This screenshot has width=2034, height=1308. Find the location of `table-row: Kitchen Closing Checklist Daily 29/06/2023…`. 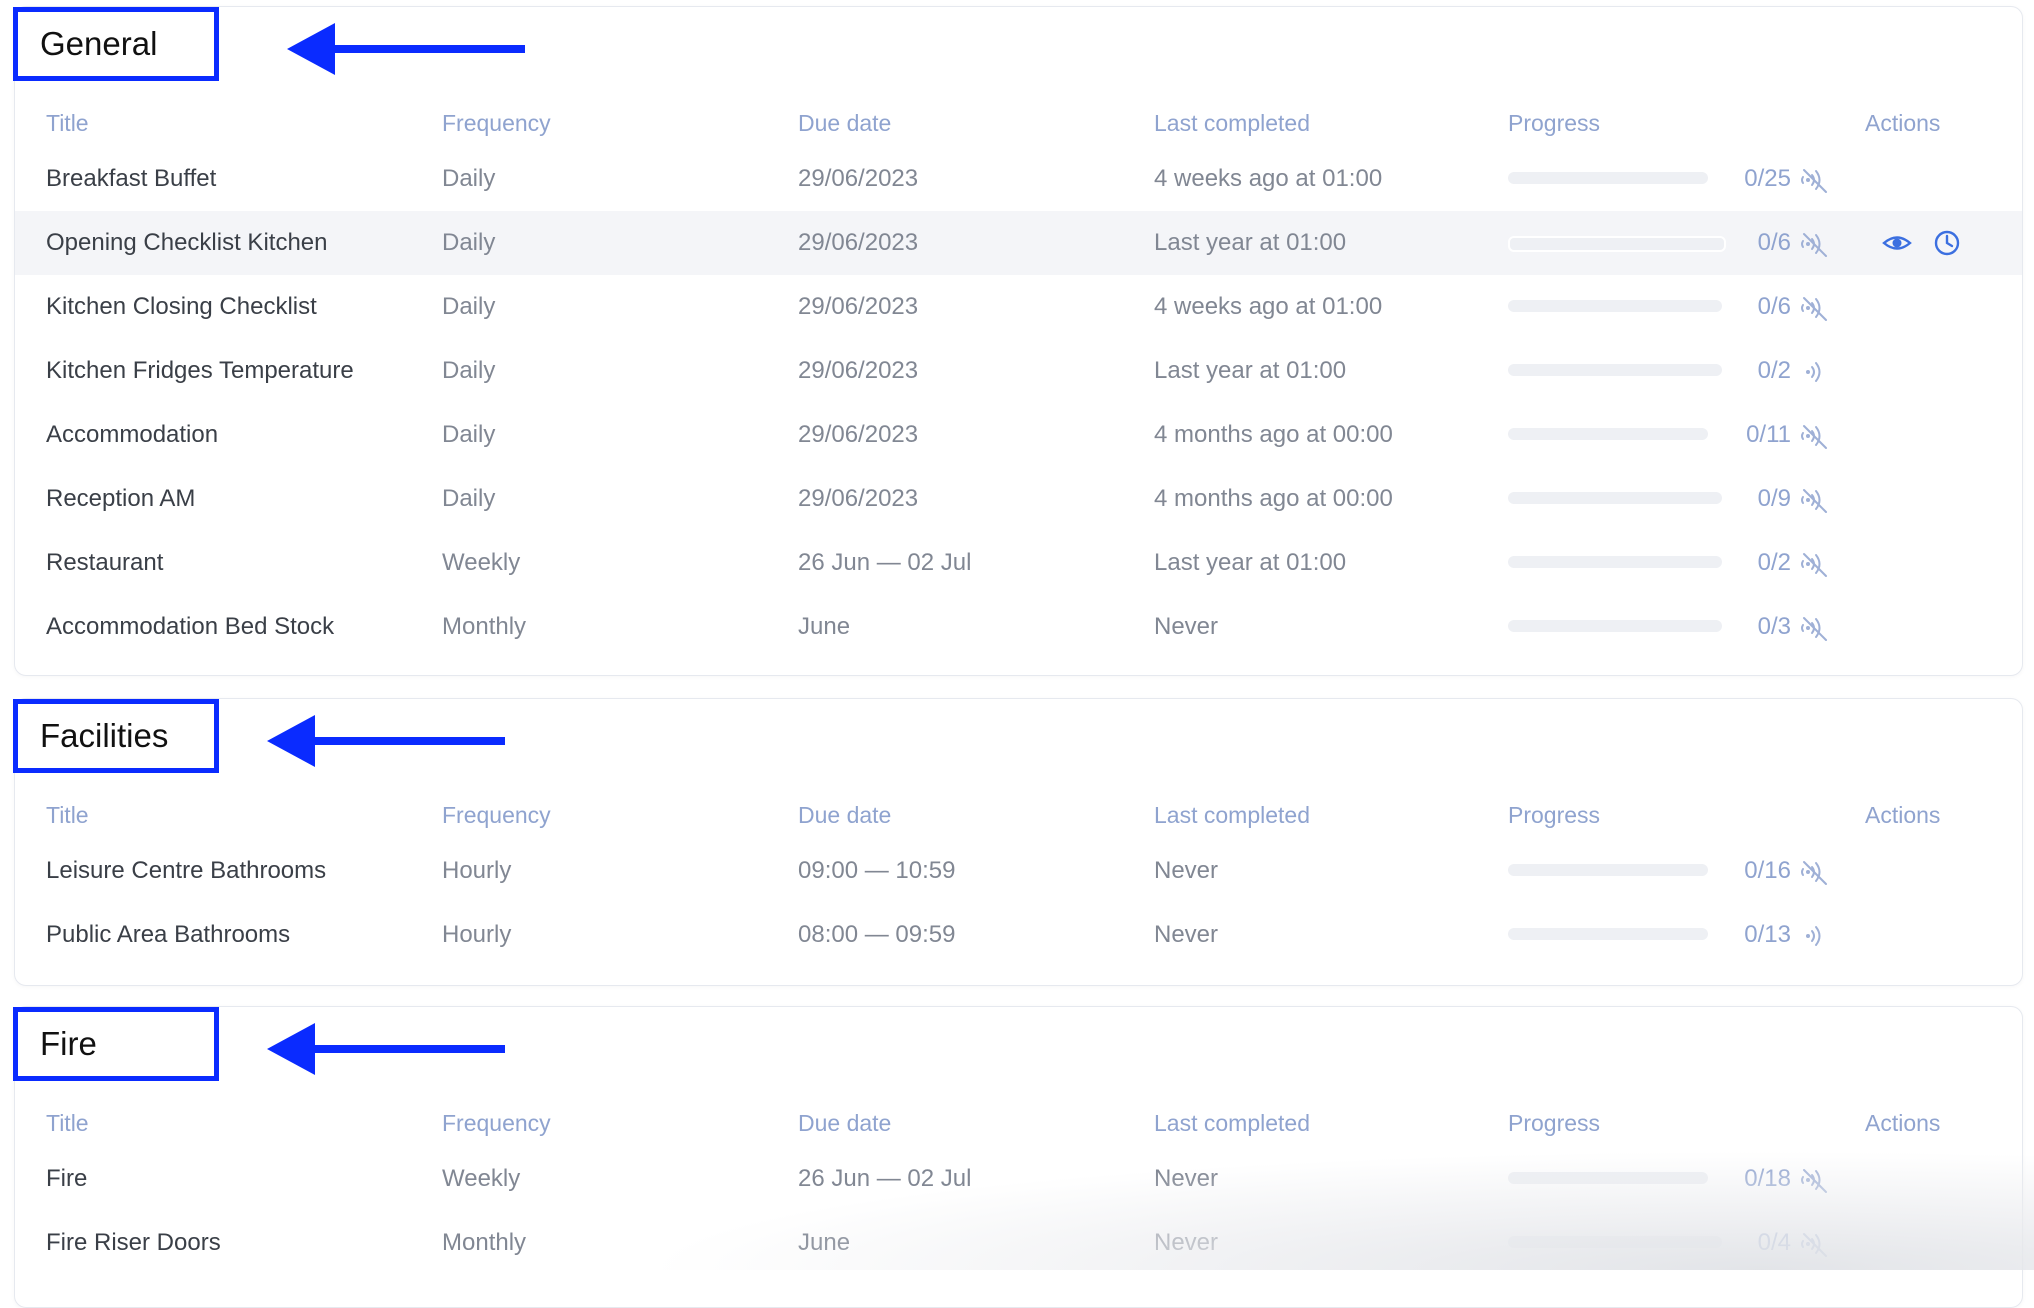

table-row: Kitchen Closing Checklist Daily 29/06/2023… is located at coordinates (1018, 307).